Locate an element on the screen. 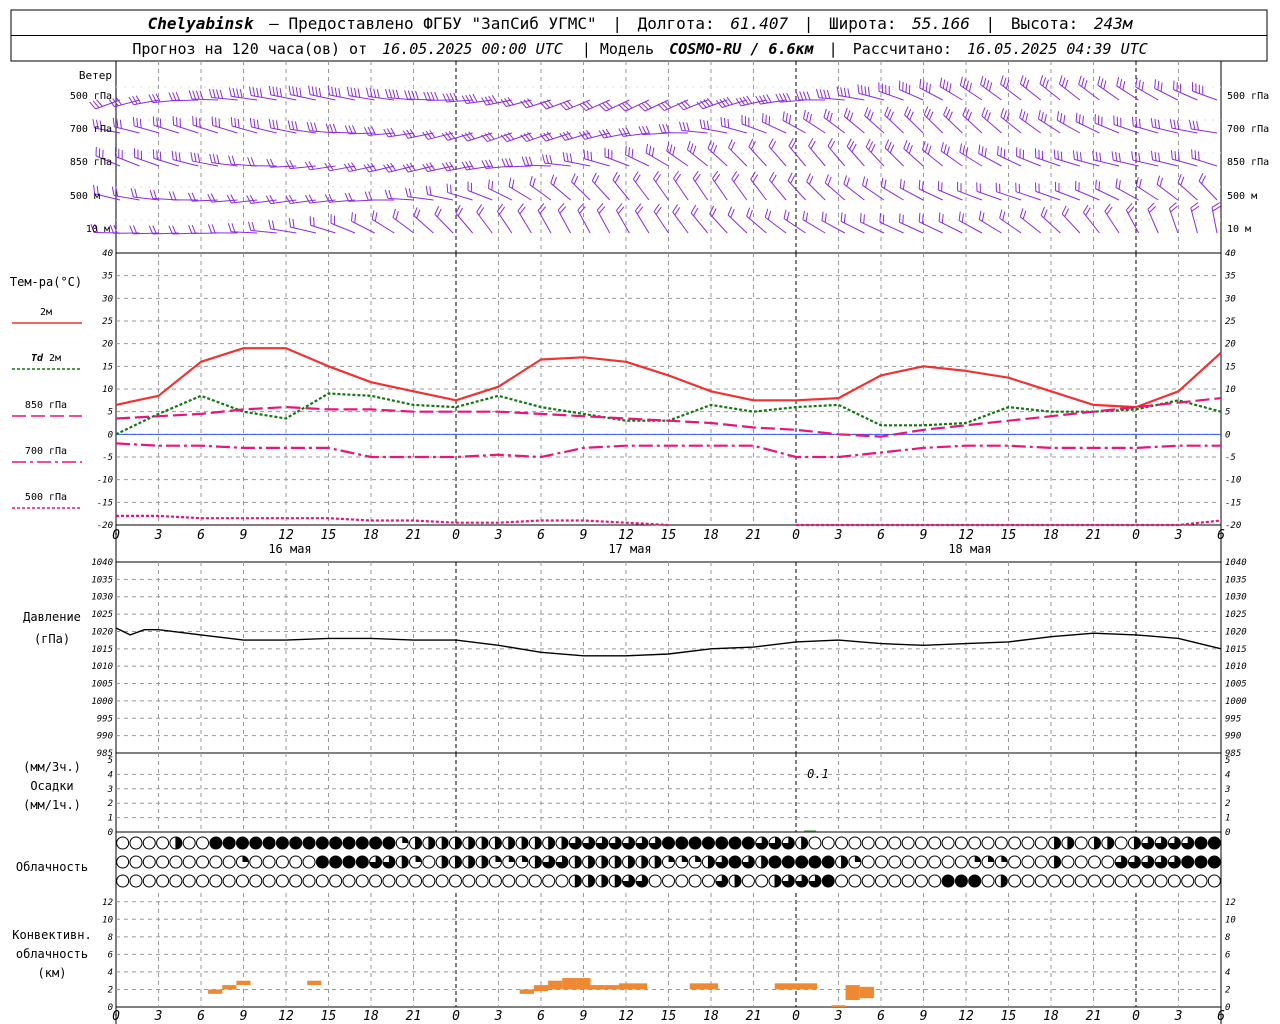 The width and height of the screenshot is (1280, 1024). precip-unit-1h: (мм/1ч.) is located at coordinates (52, 805).